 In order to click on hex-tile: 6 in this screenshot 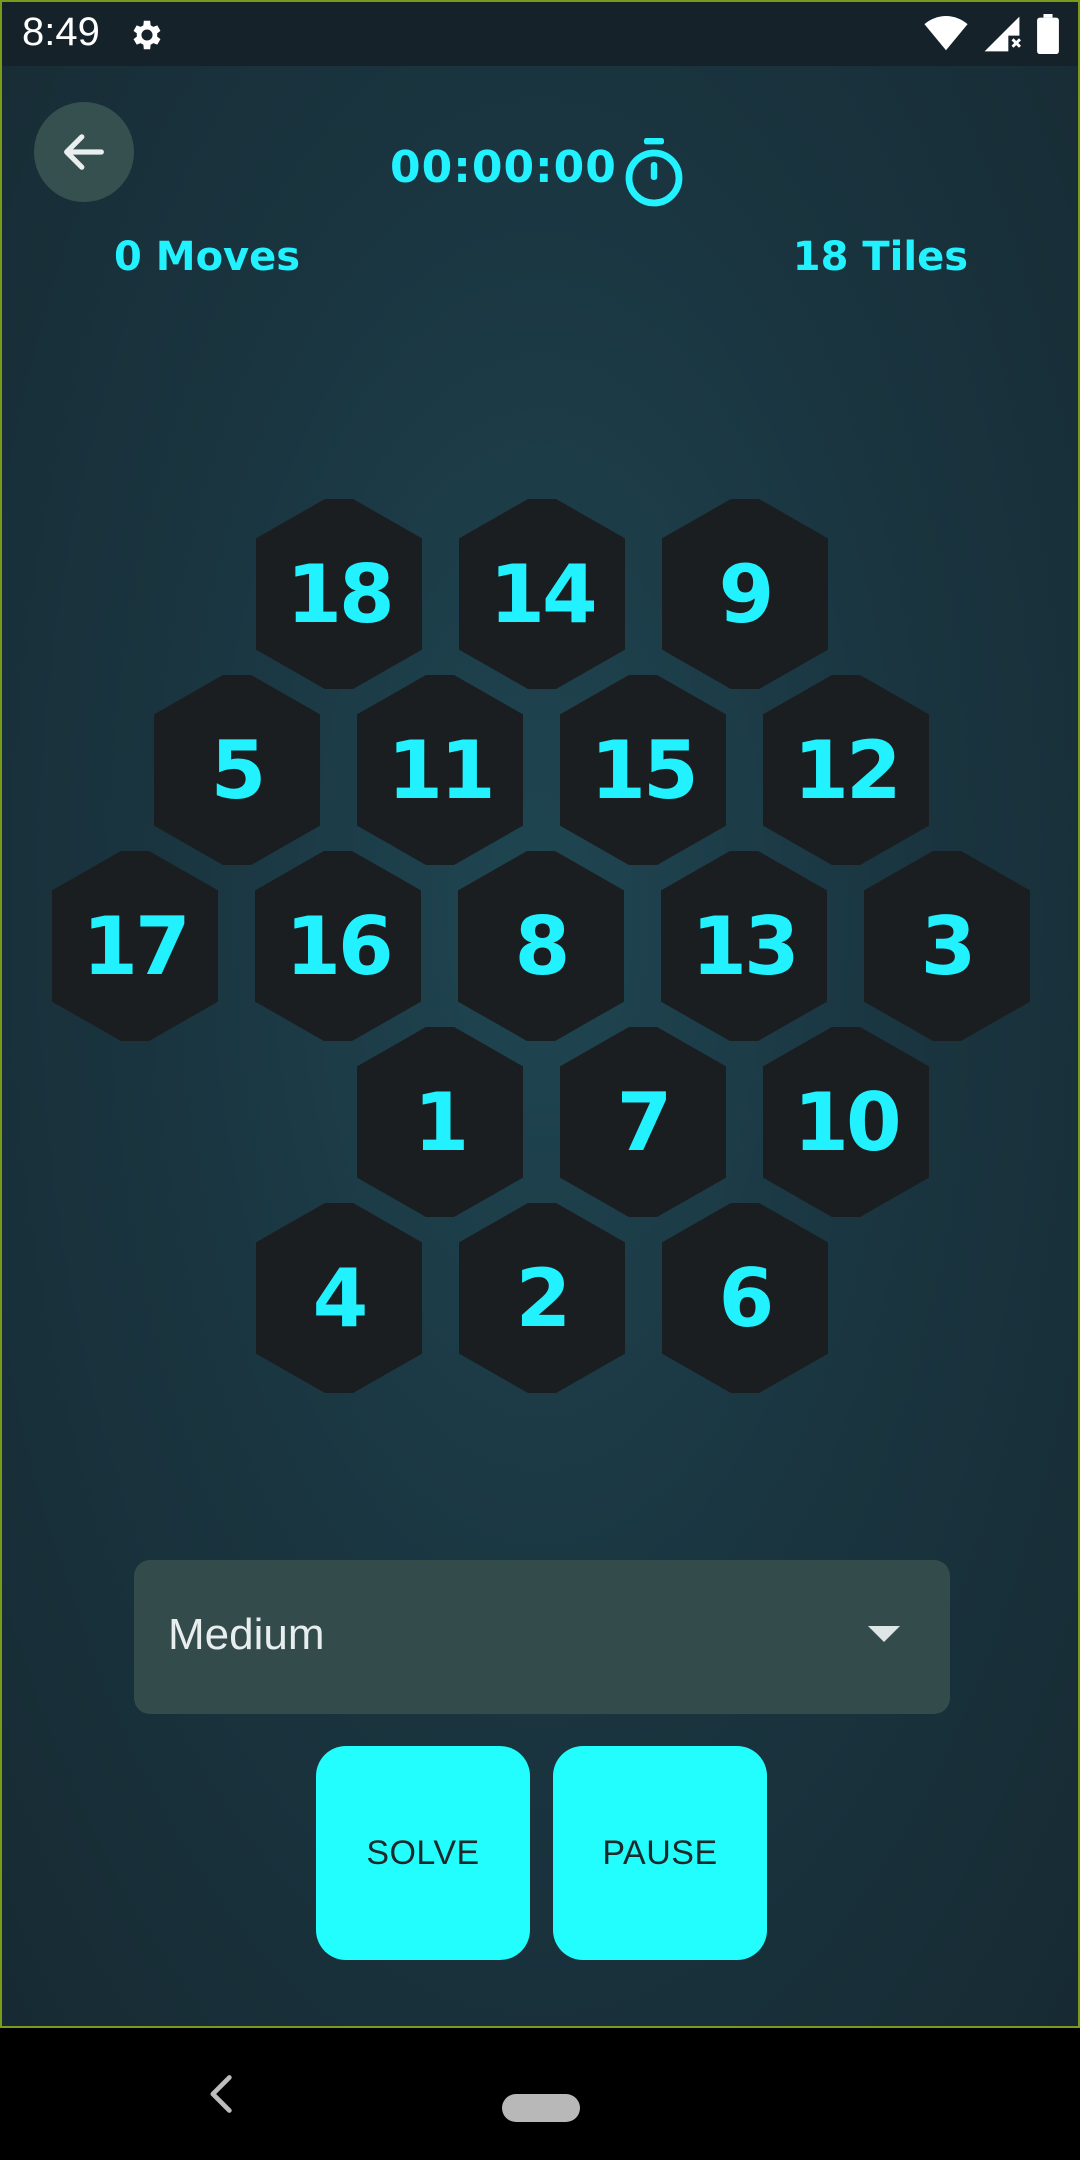, I will do `click(745, 1298)`.